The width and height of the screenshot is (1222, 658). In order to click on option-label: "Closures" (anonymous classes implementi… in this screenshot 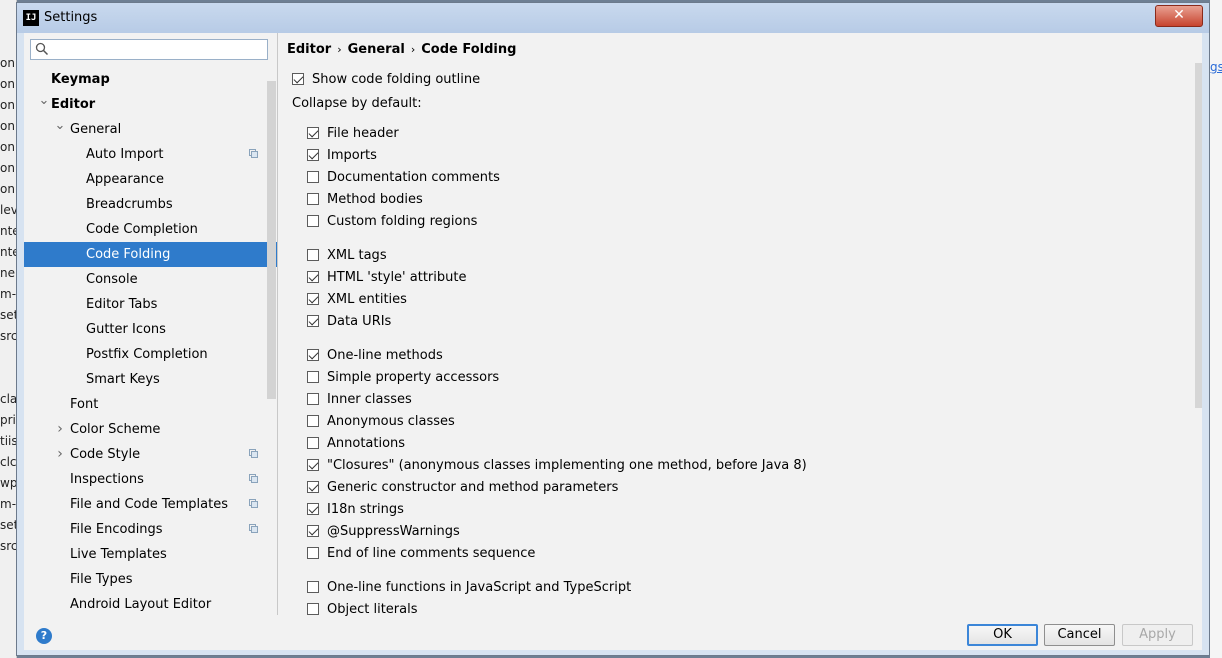, I will do `click(567, 465)`.